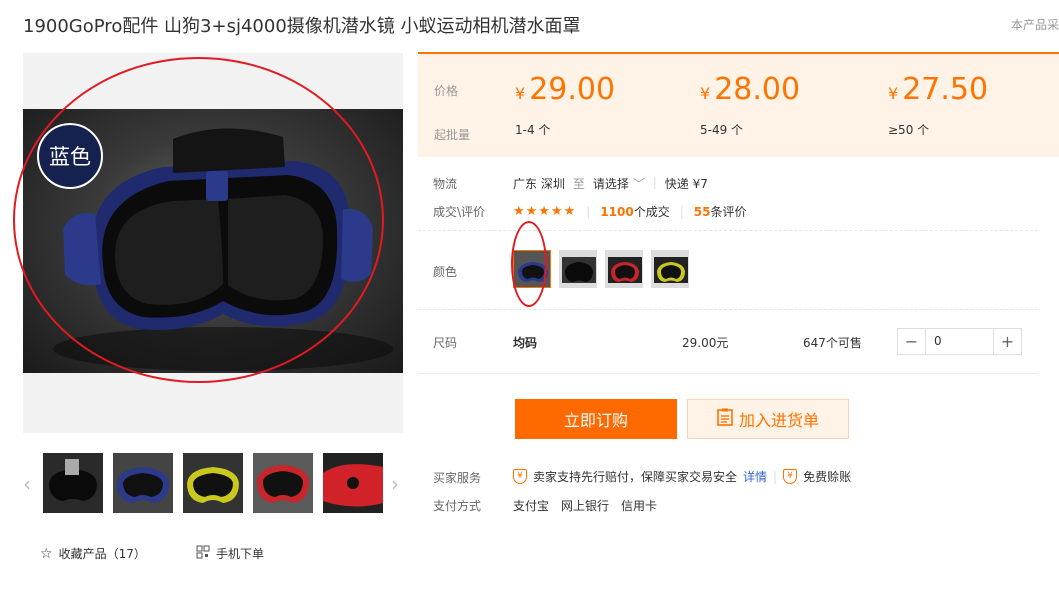 This screenshot has height=596, width=1059. What do you see at coordinates (459, 212) in the screenshot?
I see `rating-label: 成交\评价` at bounding box center [459, 212].